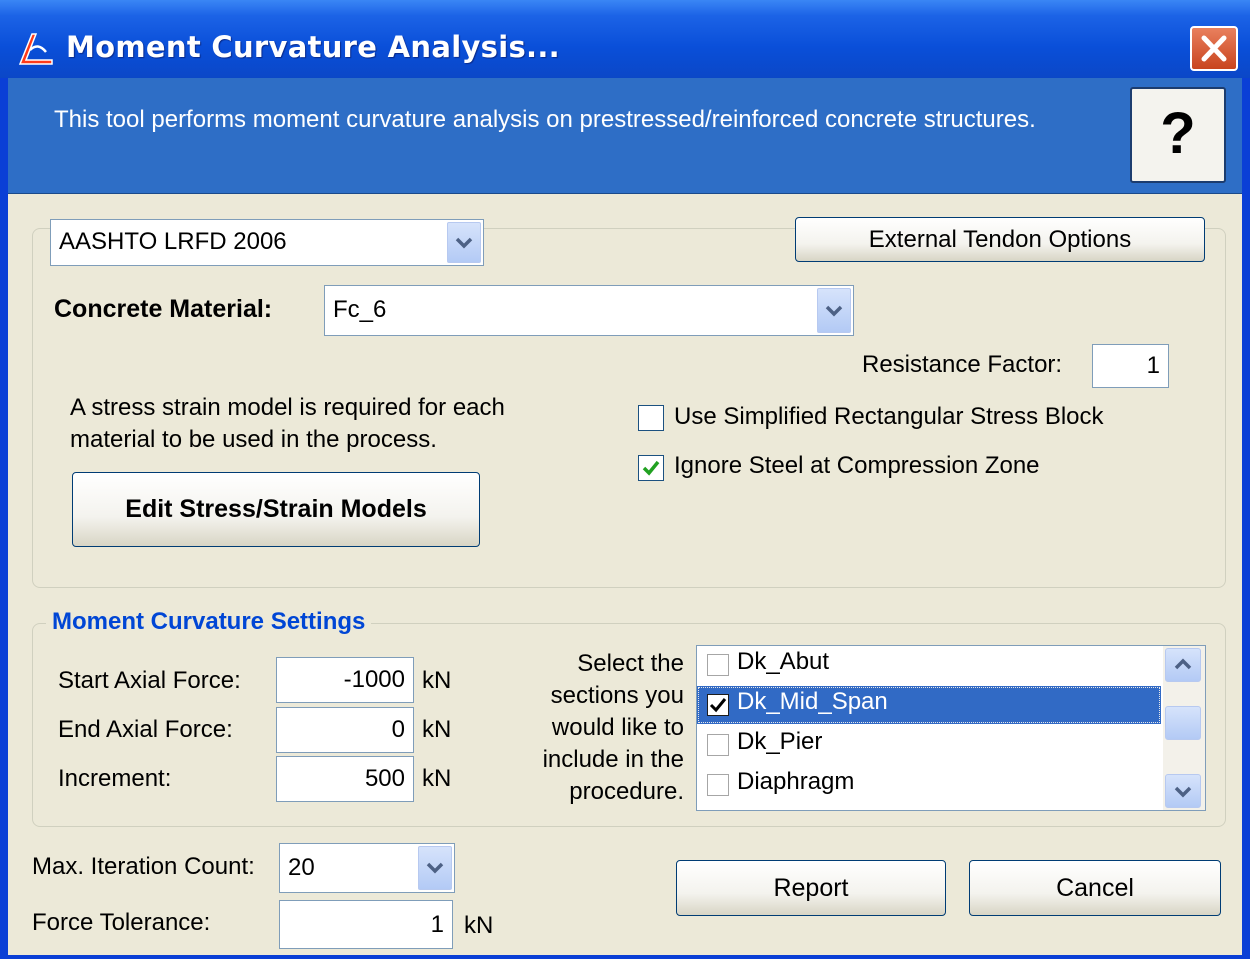  Describe the element at coordinates (962, 364) in the screenshot. I see `resistance-factor-label: Resistance Factor:` at that location.